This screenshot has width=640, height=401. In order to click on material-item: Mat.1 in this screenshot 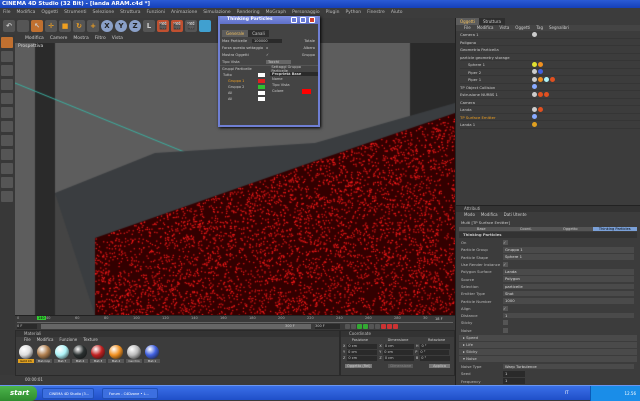, I will do `click(152, 354)`.